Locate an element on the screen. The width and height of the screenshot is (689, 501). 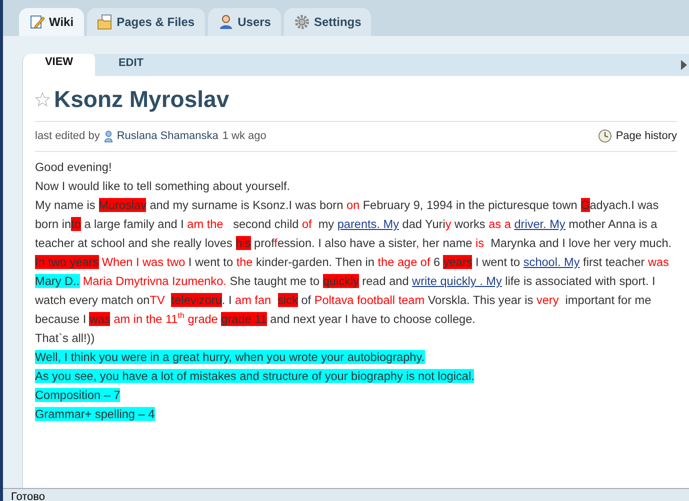
highlight: televizoru is located at coordinates (196, 300).